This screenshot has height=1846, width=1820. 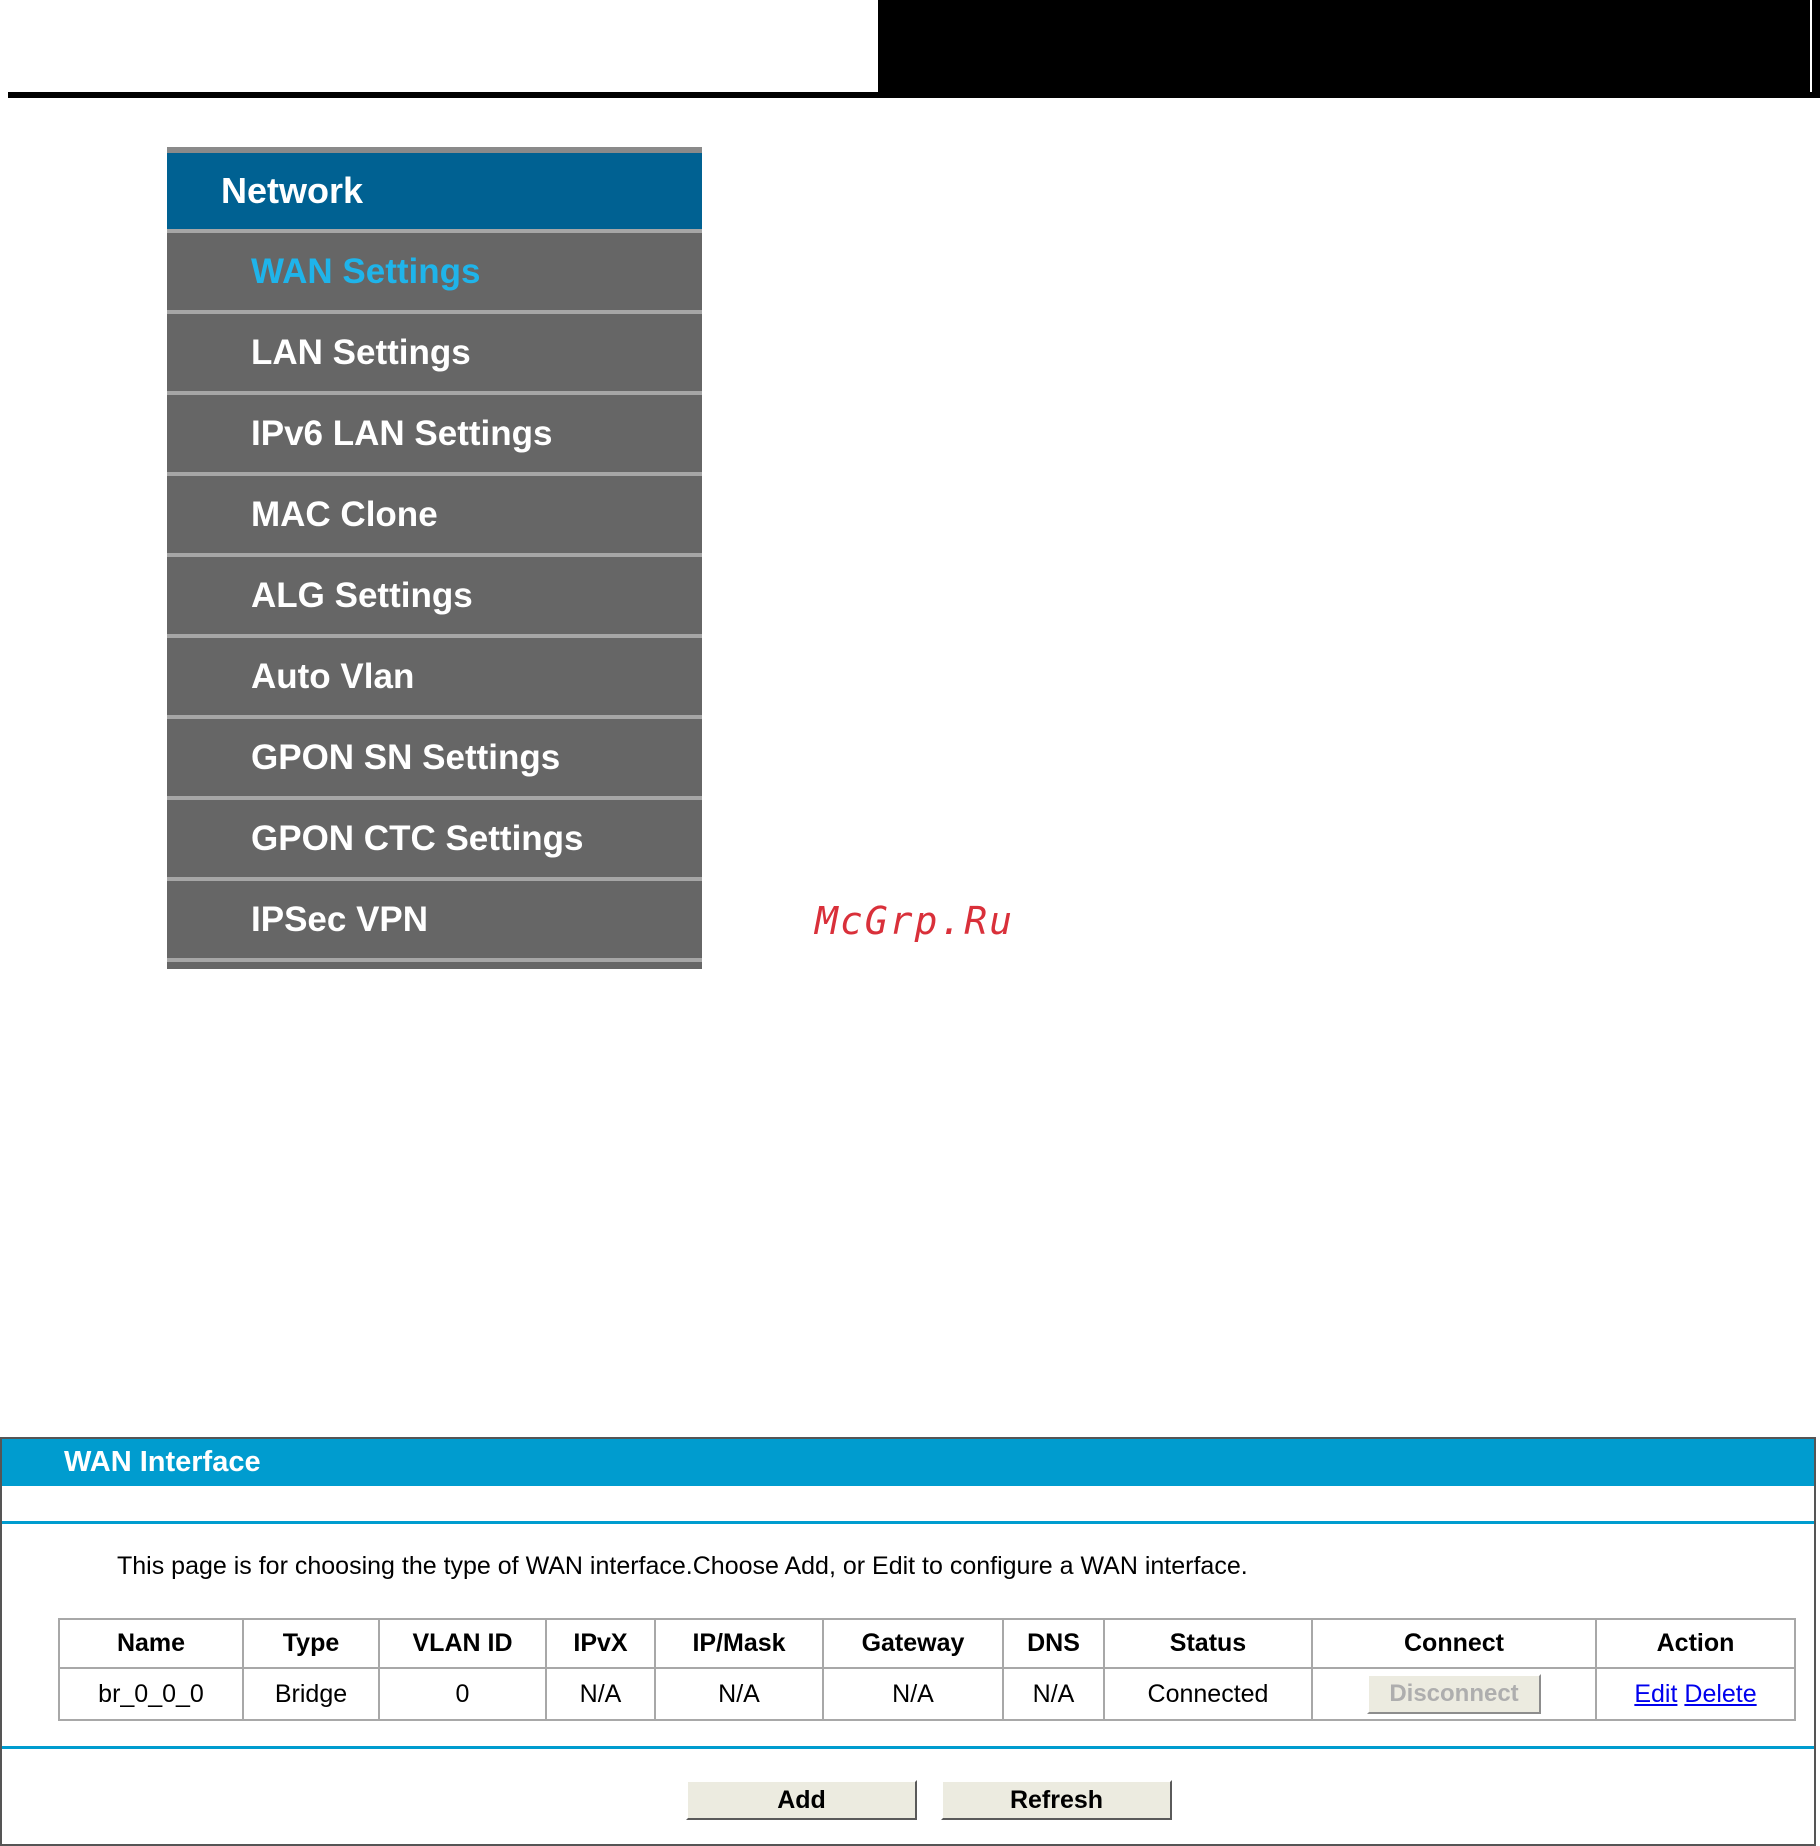 I want to click on cell-name: br_0_0_0, so click(x=151, y=1694).